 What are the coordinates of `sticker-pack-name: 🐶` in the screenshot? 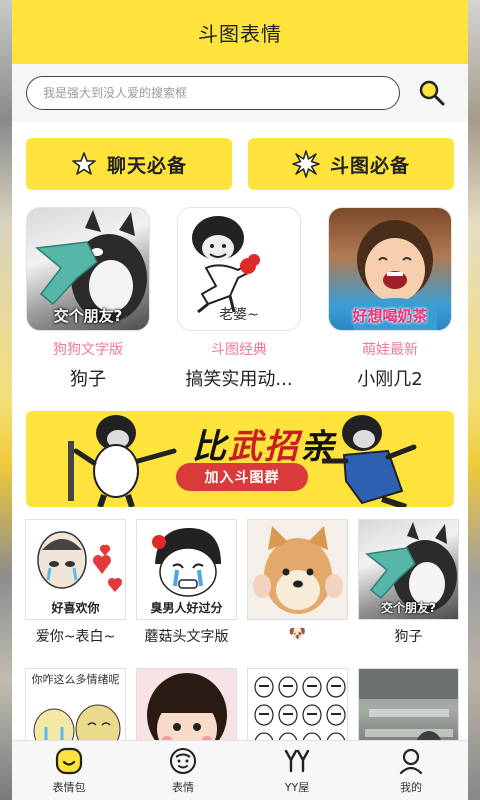 It's located at (297, 634).